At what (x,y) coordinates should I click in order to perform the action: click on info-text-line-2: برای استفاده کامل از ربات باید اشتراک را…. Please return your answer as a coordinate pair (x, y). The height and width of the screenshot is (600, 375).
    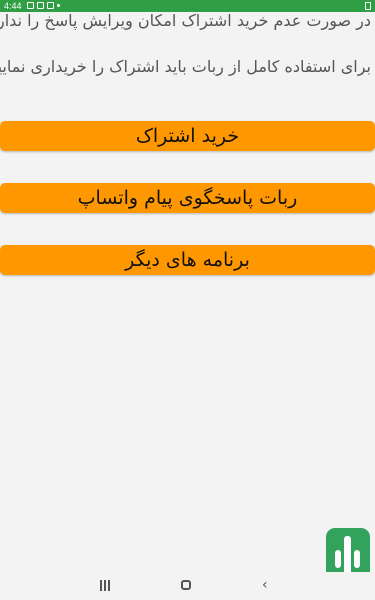
    Looking at the image, I should click on (185, 66).